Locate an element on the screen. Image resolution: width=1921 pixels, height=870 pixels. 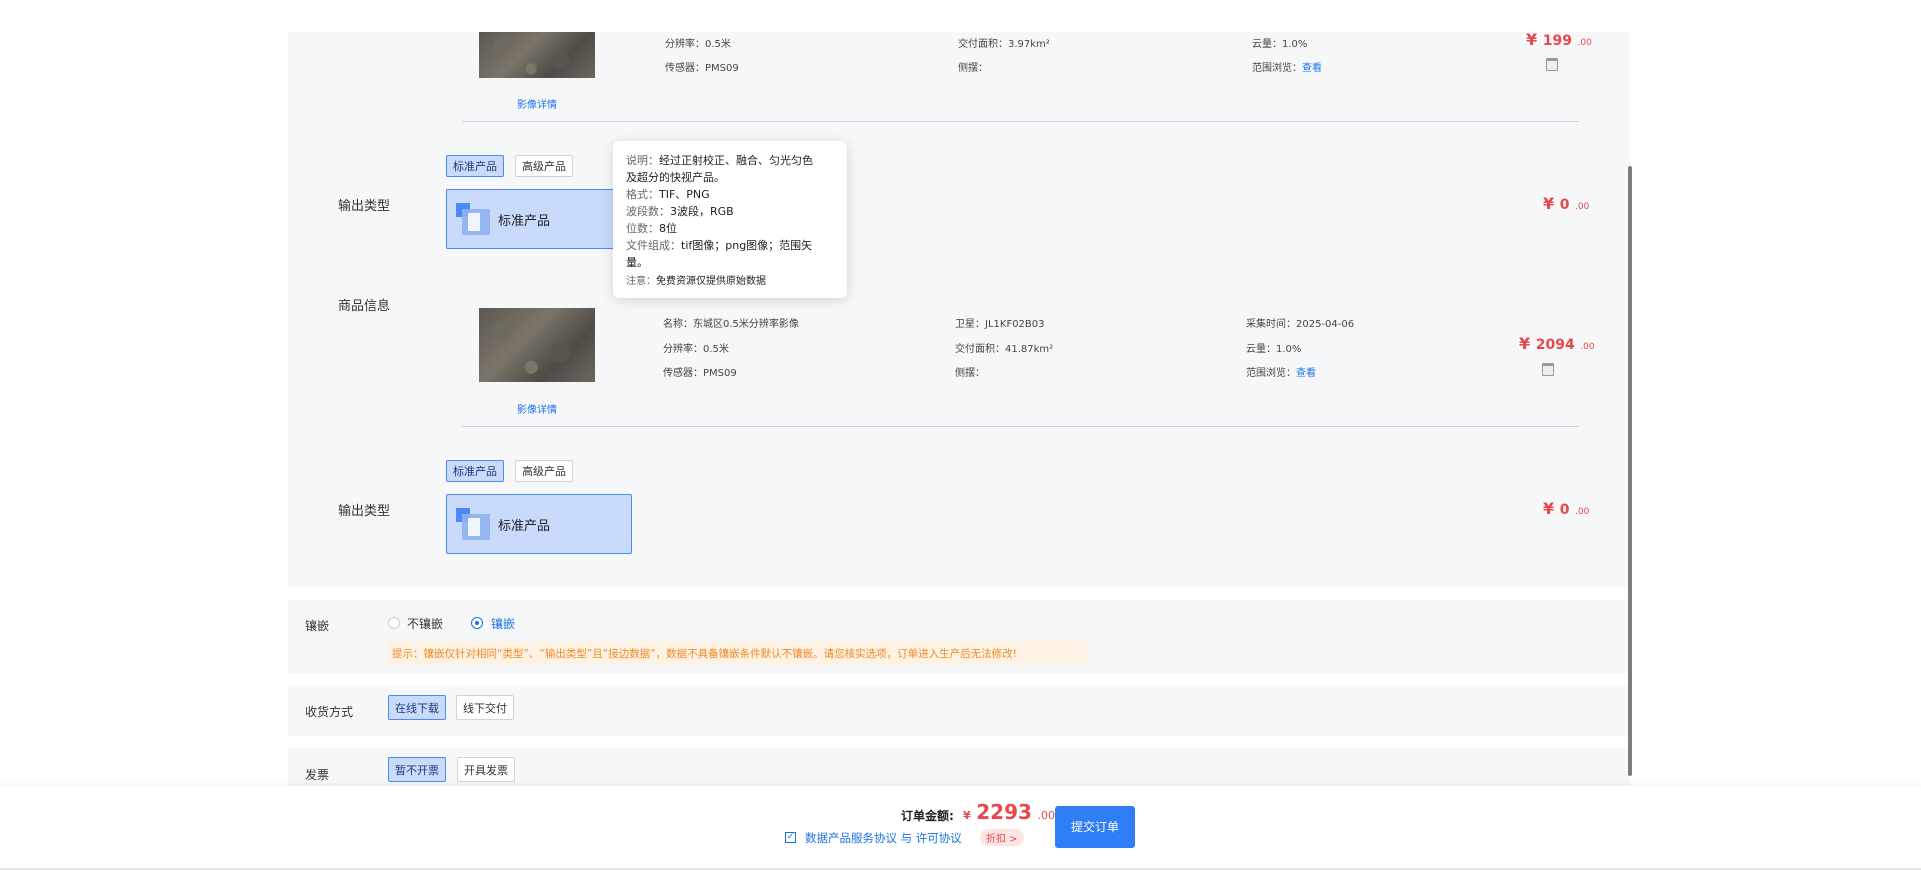
item2-range-view-link: 查看 is located at coordinates (1306, 373).